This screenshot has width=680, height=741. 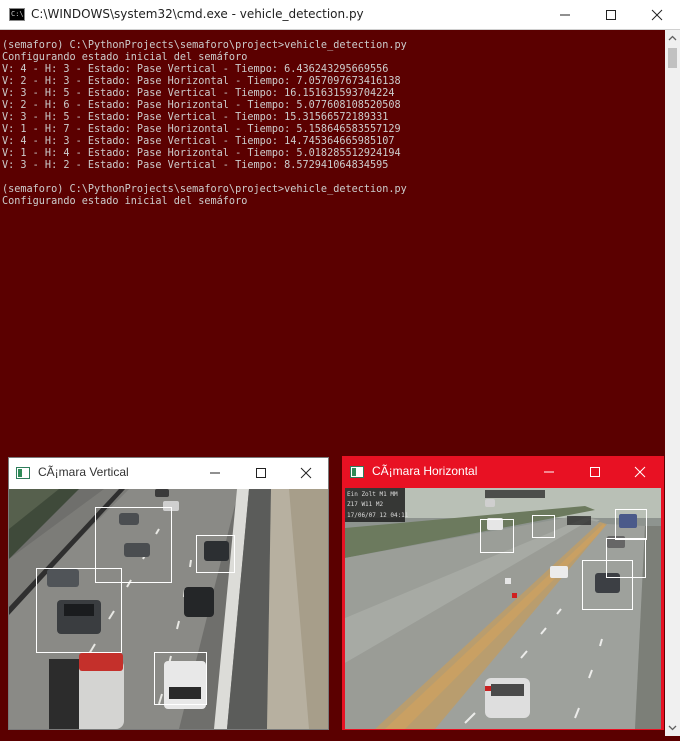 I want to click on camera-vertical-minimize-button, so click(x=215, y=473).